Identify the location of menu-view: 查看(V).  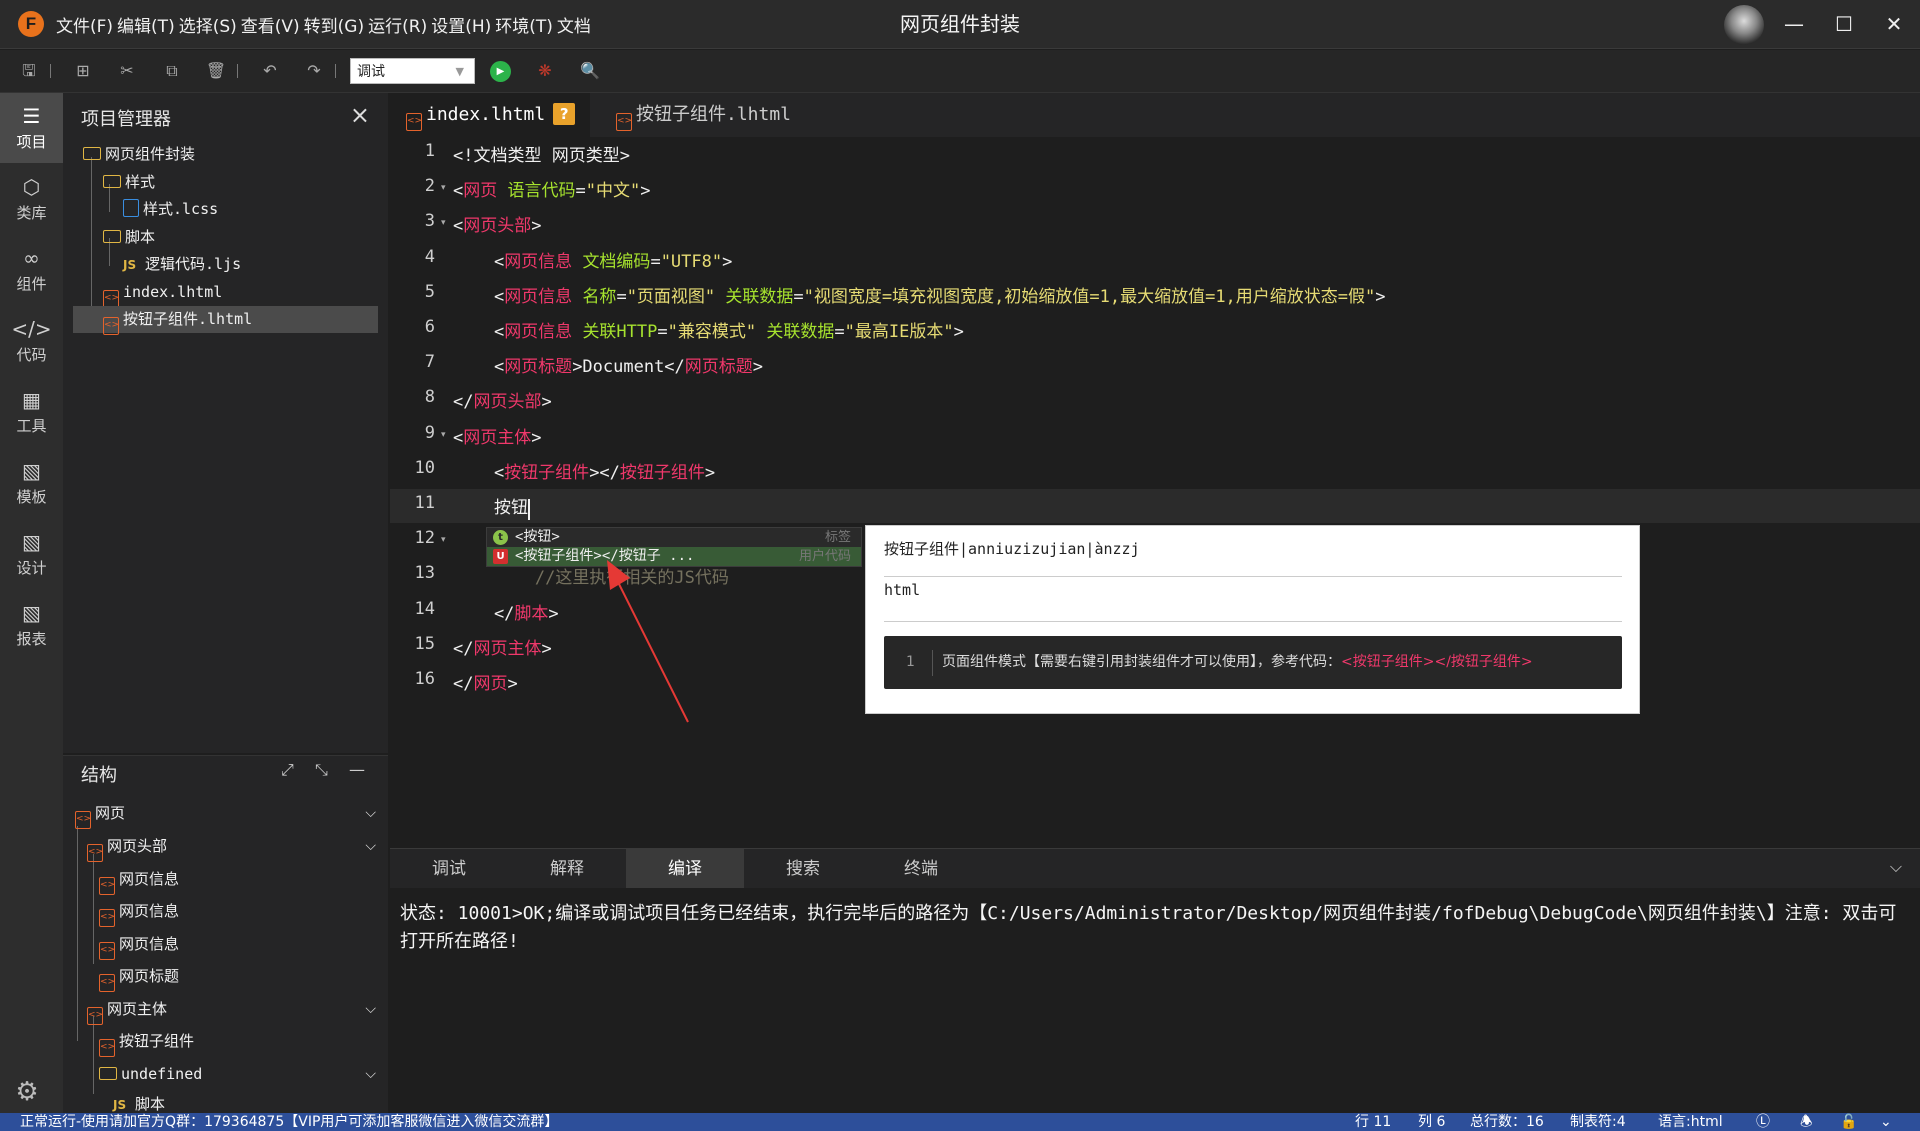
(270, 24).